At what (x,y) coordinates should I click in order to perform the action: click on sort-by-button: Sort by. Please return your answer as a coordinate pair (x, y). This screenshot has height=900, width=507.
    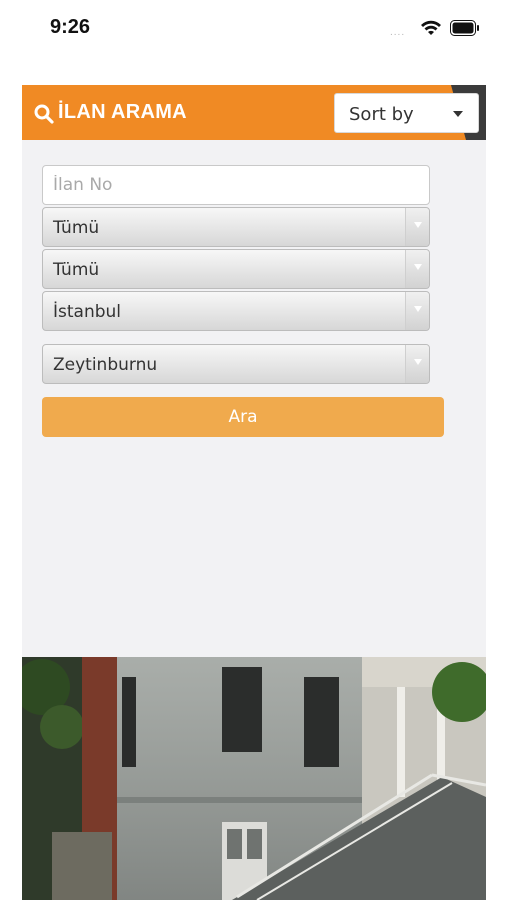
    Looking at the image, I should click on (406, 113).